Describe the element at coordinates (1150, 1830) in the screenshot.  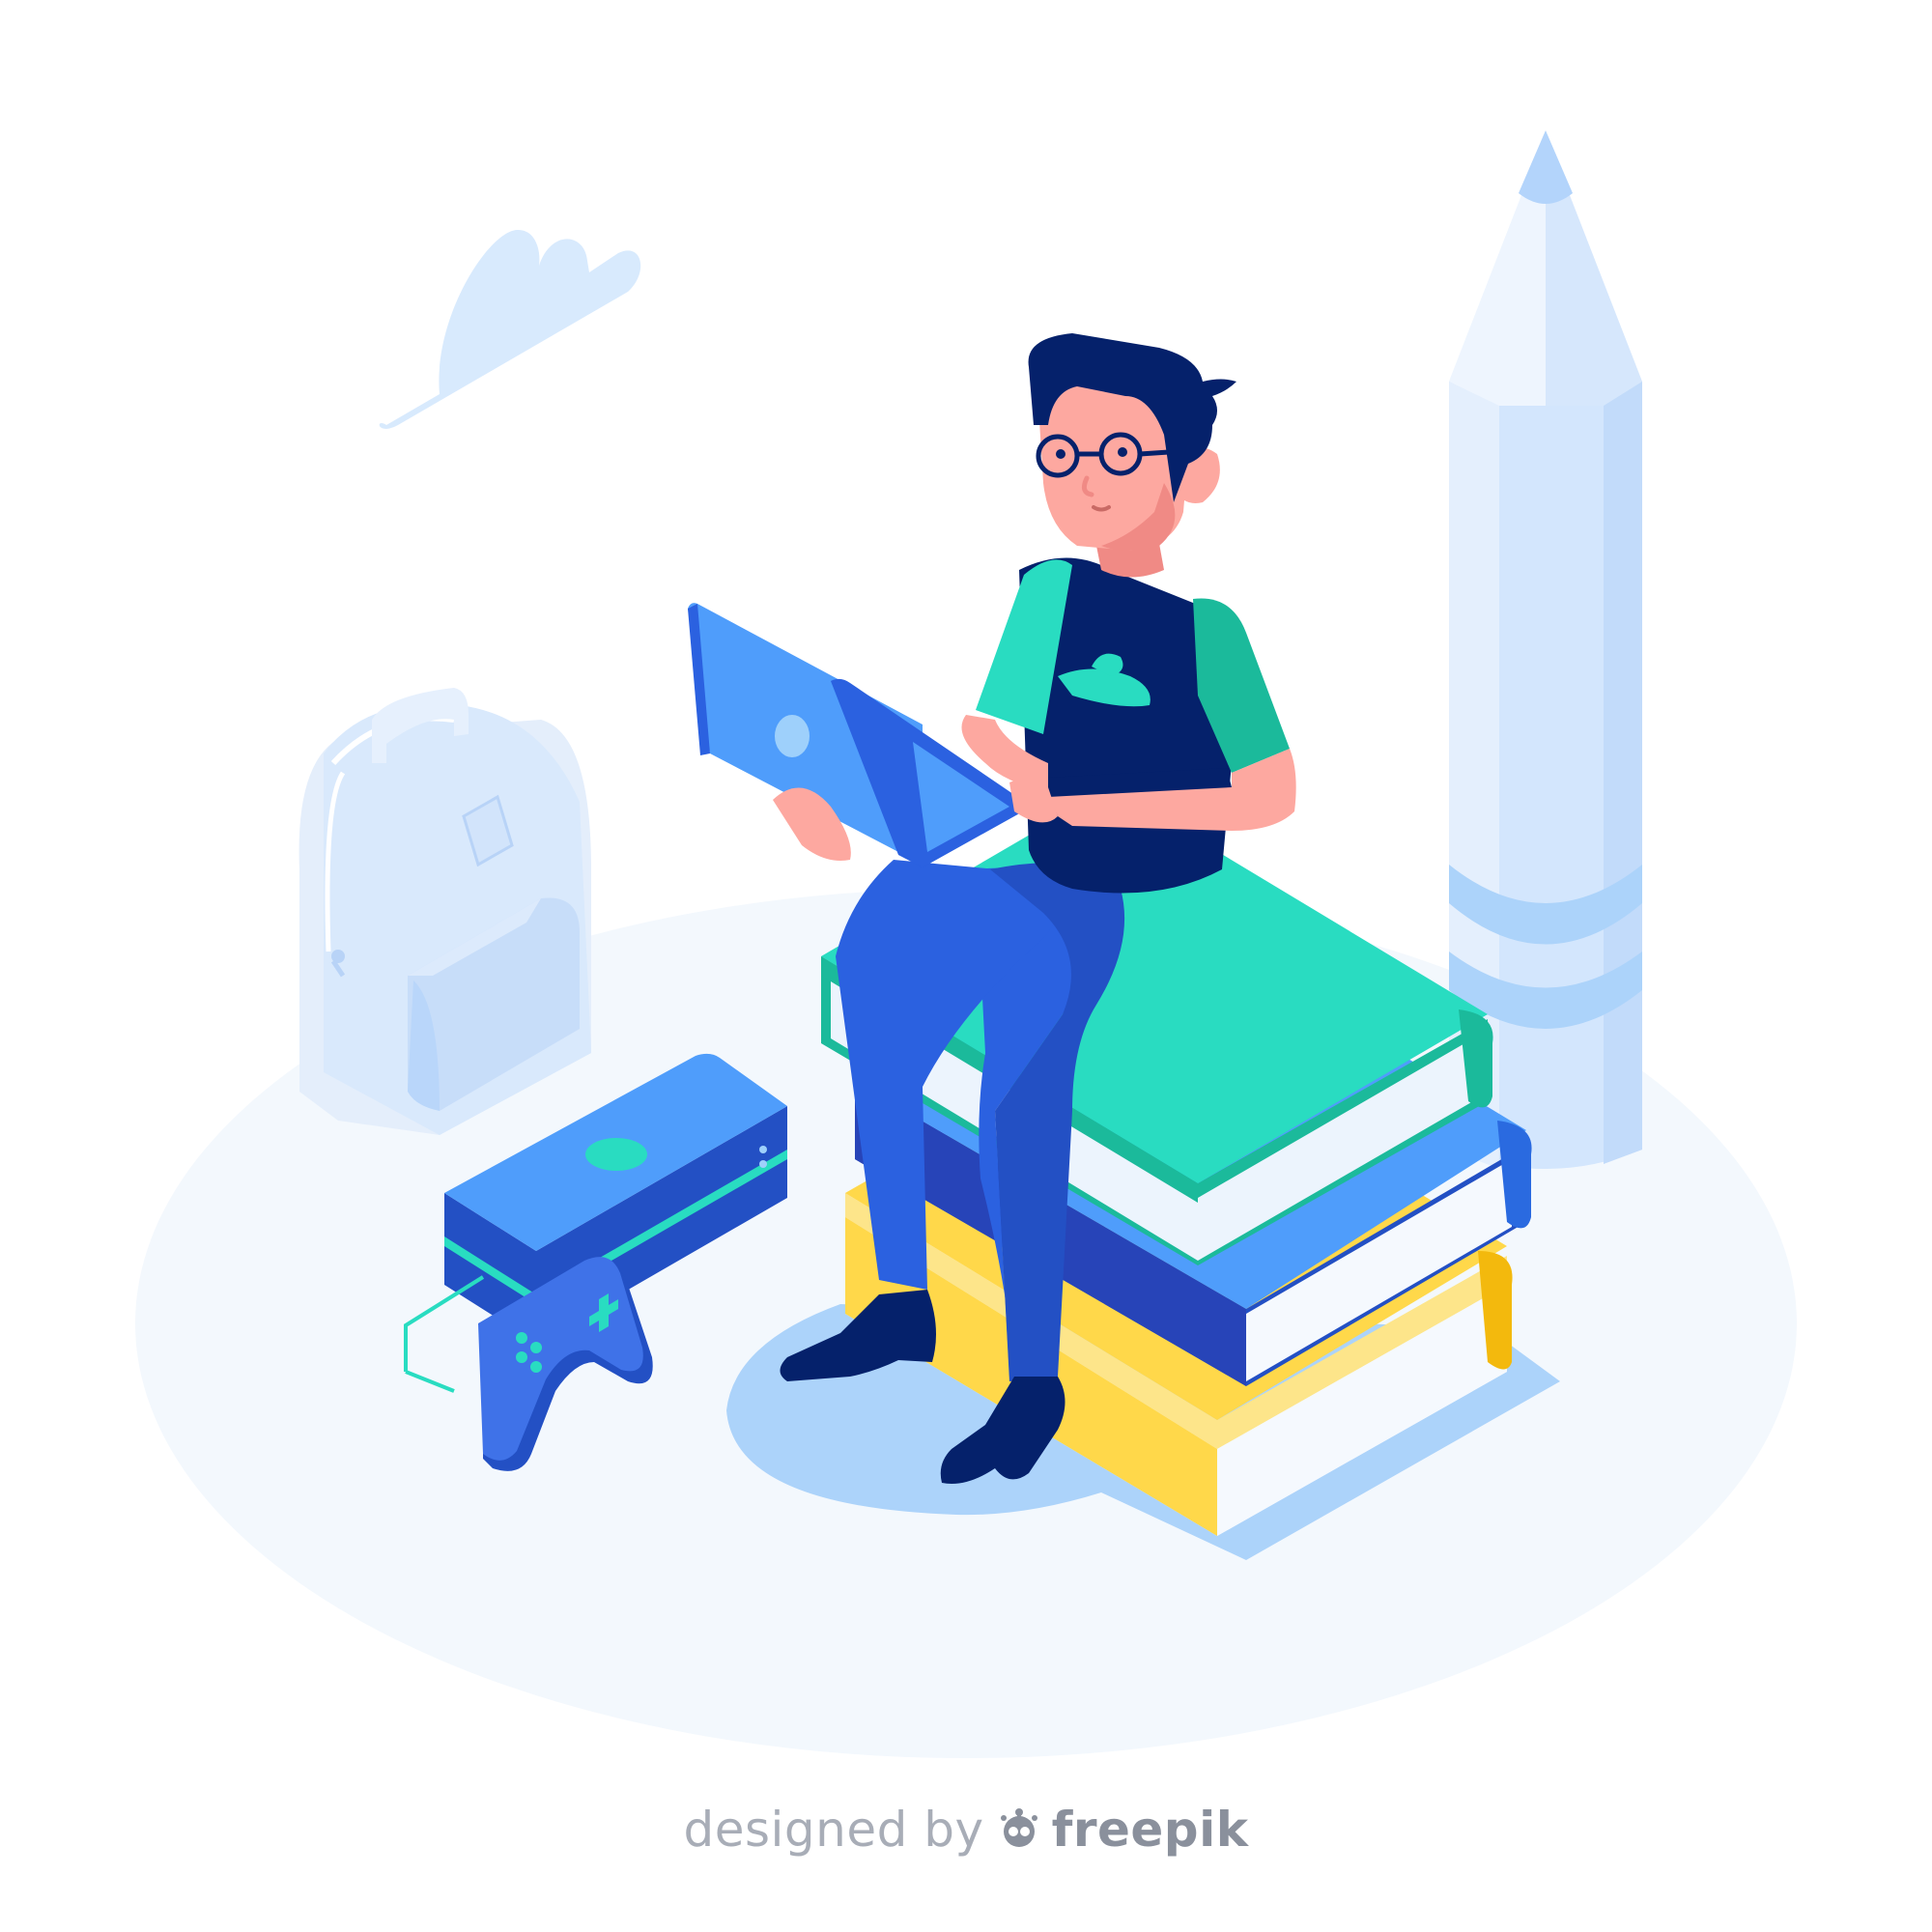
I see `brand-name: freepik` at that location.